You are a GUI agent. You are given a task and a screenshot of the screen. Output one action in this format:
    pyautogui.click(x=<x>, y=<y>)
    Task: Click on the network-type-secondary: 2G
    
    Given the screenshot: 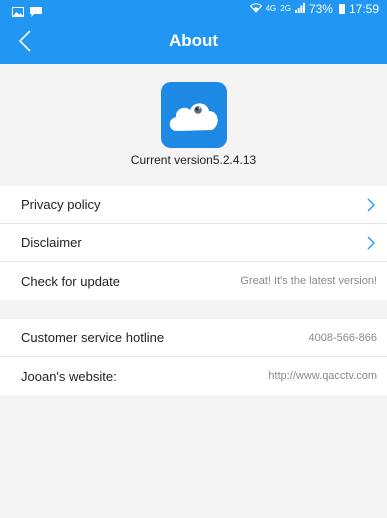 What is the action you would take?
    pyautogui.click(x=285, y=8)
    